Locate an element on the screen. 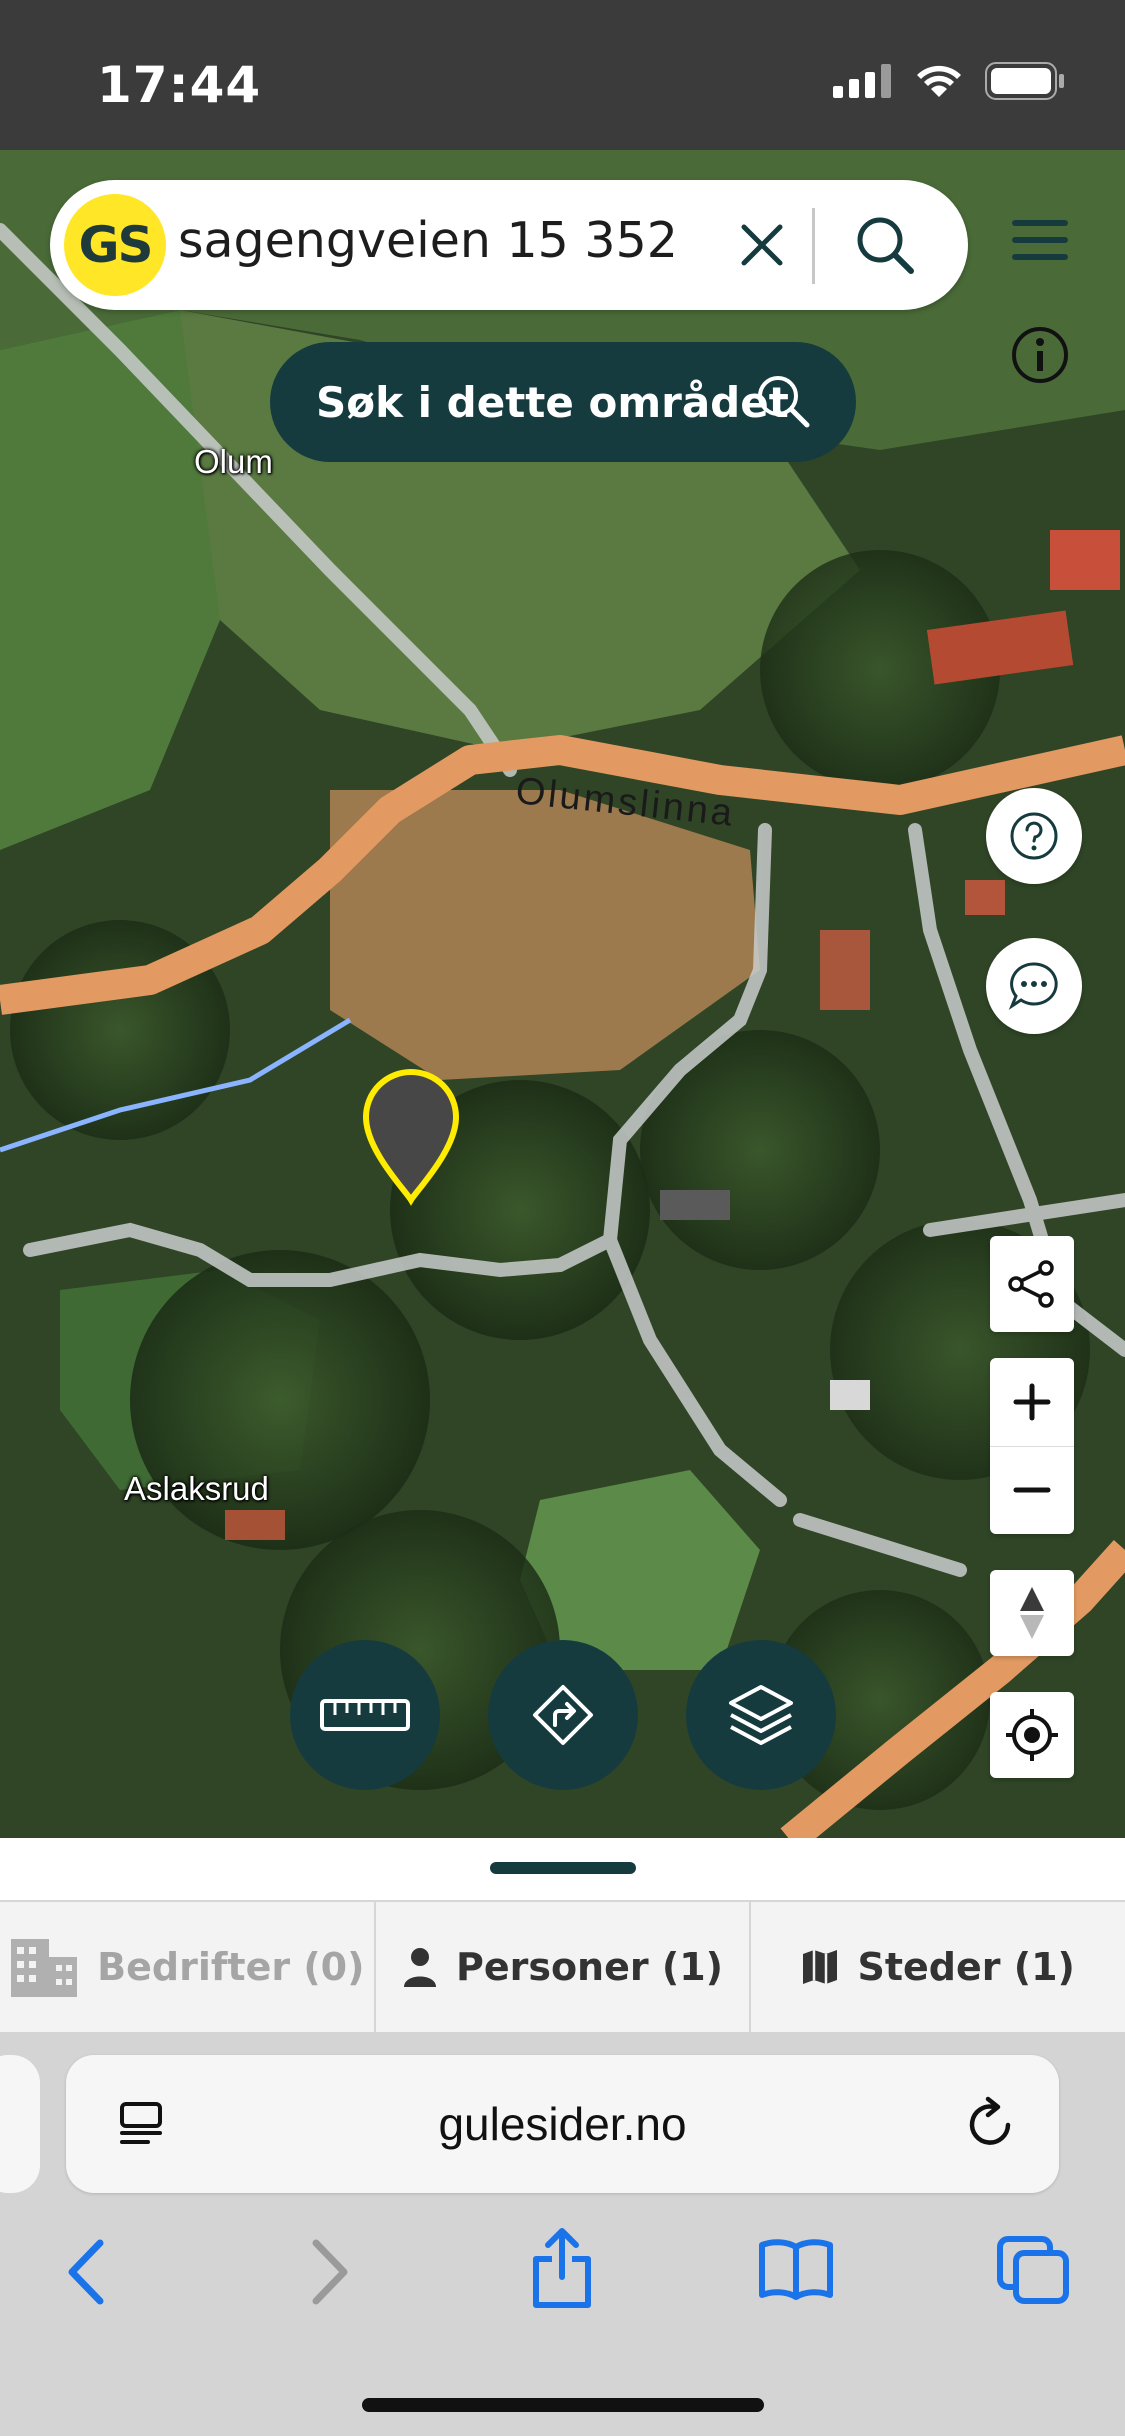 The width and height of the screenshot is (1125, 2436). address-bar: gulesider.no is located at coordinates (562, 2124).